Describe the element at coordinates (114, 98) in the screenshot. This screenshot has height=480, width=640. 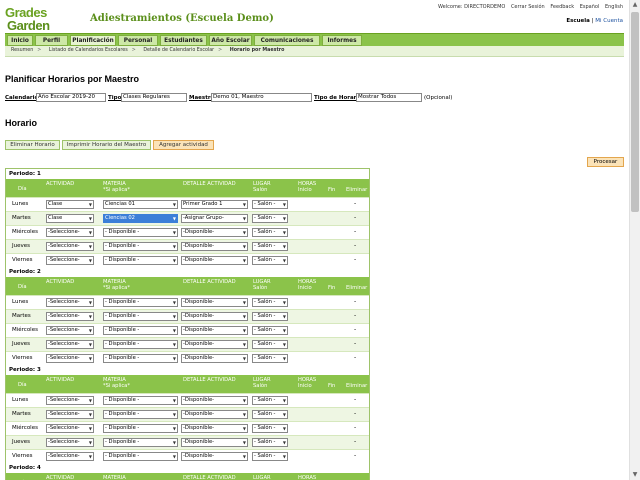
I see `type-label: Tipo` at that location.